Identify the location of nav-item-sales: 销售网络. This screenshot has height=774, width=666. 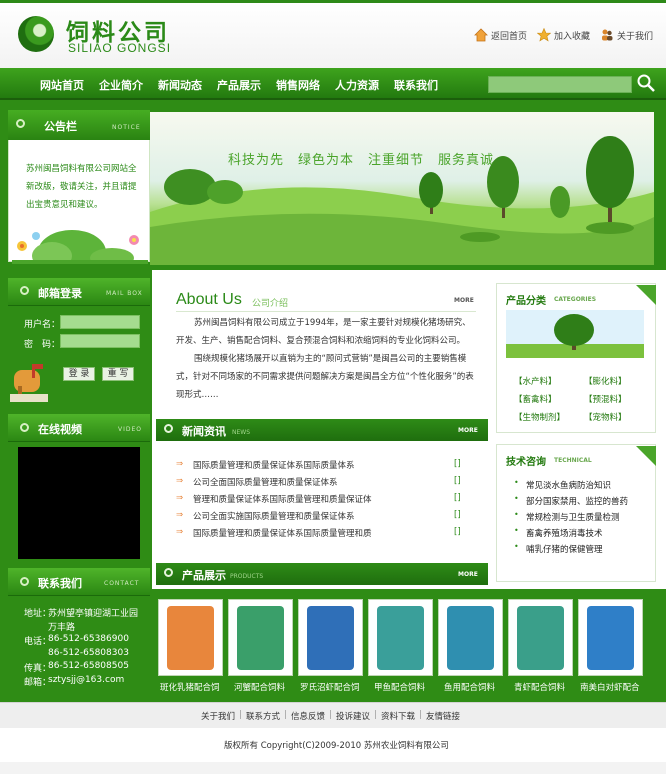
(298, 85).